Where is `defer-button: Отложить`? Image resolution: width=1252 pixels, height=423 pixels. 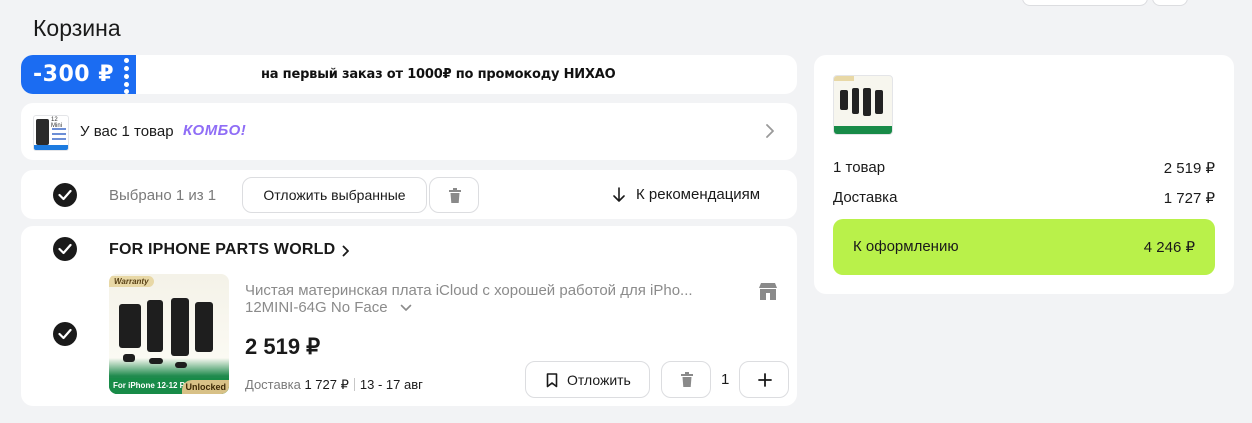
defer-button: Отложить is located at coordinates (587, 379).